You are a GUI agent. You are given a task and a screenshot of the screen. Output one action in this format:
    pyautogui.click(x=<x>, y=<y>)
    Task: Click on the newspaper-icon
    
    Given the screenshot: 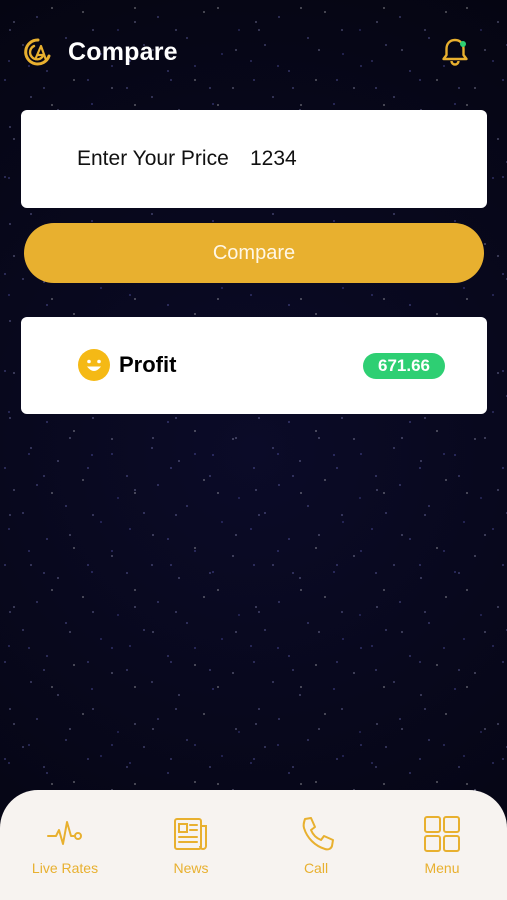 What is the action you would take?
    pyautogui.click(x=190, y=834)
    